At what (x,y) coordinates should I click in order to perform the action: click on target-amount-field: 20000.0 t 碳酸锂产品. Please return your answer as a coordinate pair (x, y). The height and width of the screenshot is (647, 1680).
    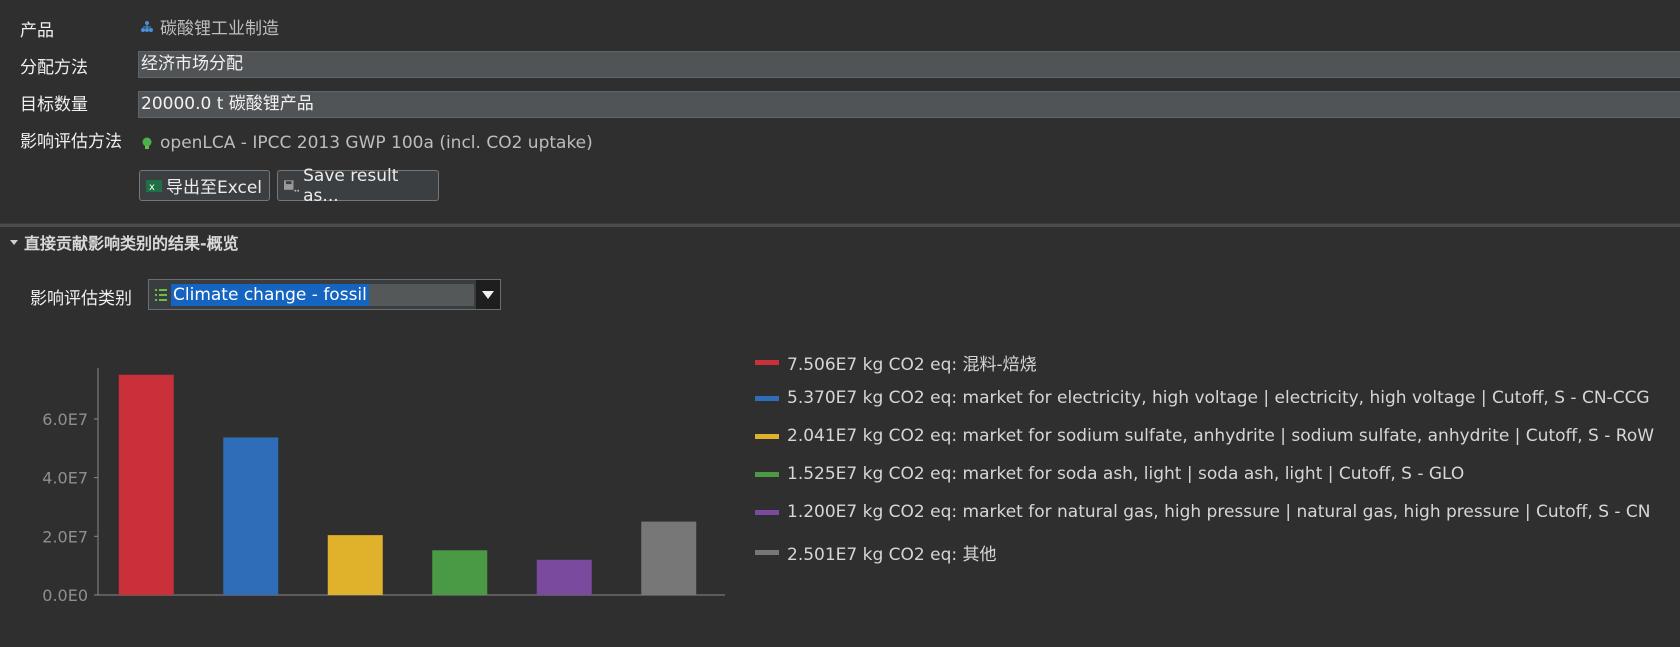
    Looking at the image, I should click on (909, 104).